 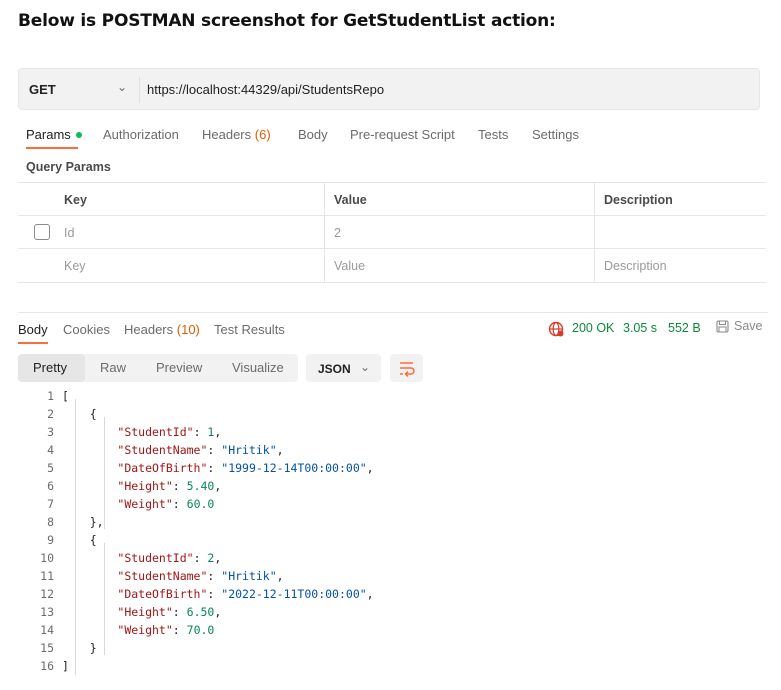 What do you see at coordinates (149, 329) in the screenshot?
I see `tab-response-headers-label: Headers` at bounding box center [149, 329].